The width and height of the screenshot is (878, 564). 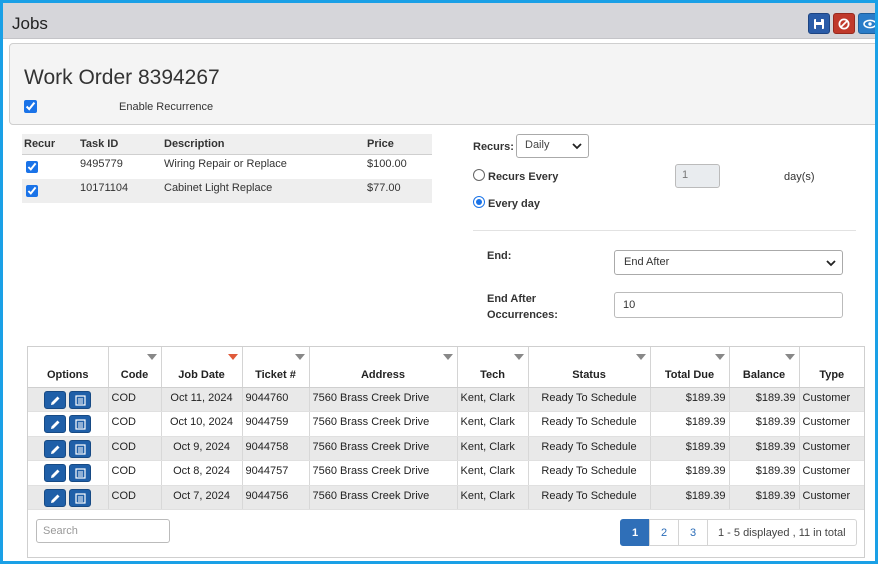 What do you see at coordinates (869, 23) in the screenshot?
I see `eye-icon` at bounding box center [869, 23].